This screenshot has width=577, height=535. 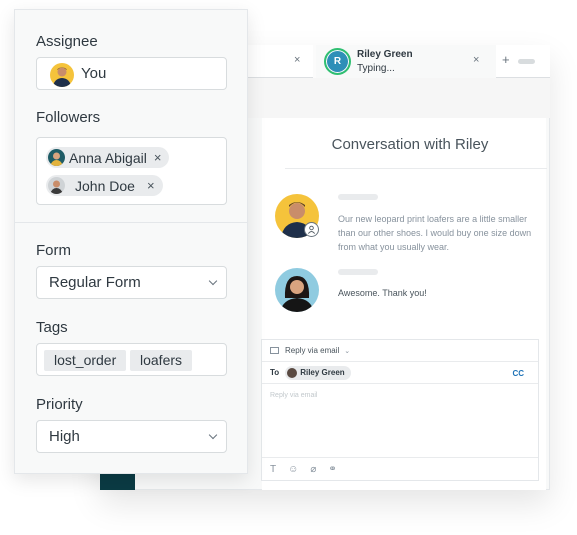 What do you see at coordinates (416, 168) in the screenshot?
I see `divider` at bounding box center [416, 168].